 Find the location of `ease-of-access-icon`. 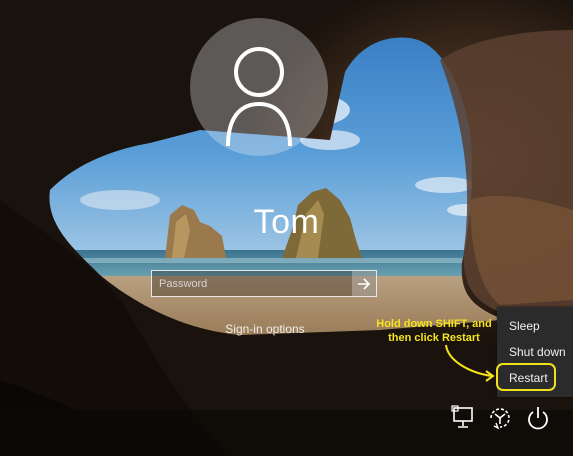

ease-of-access-icon is located at coordinates (500, 419).